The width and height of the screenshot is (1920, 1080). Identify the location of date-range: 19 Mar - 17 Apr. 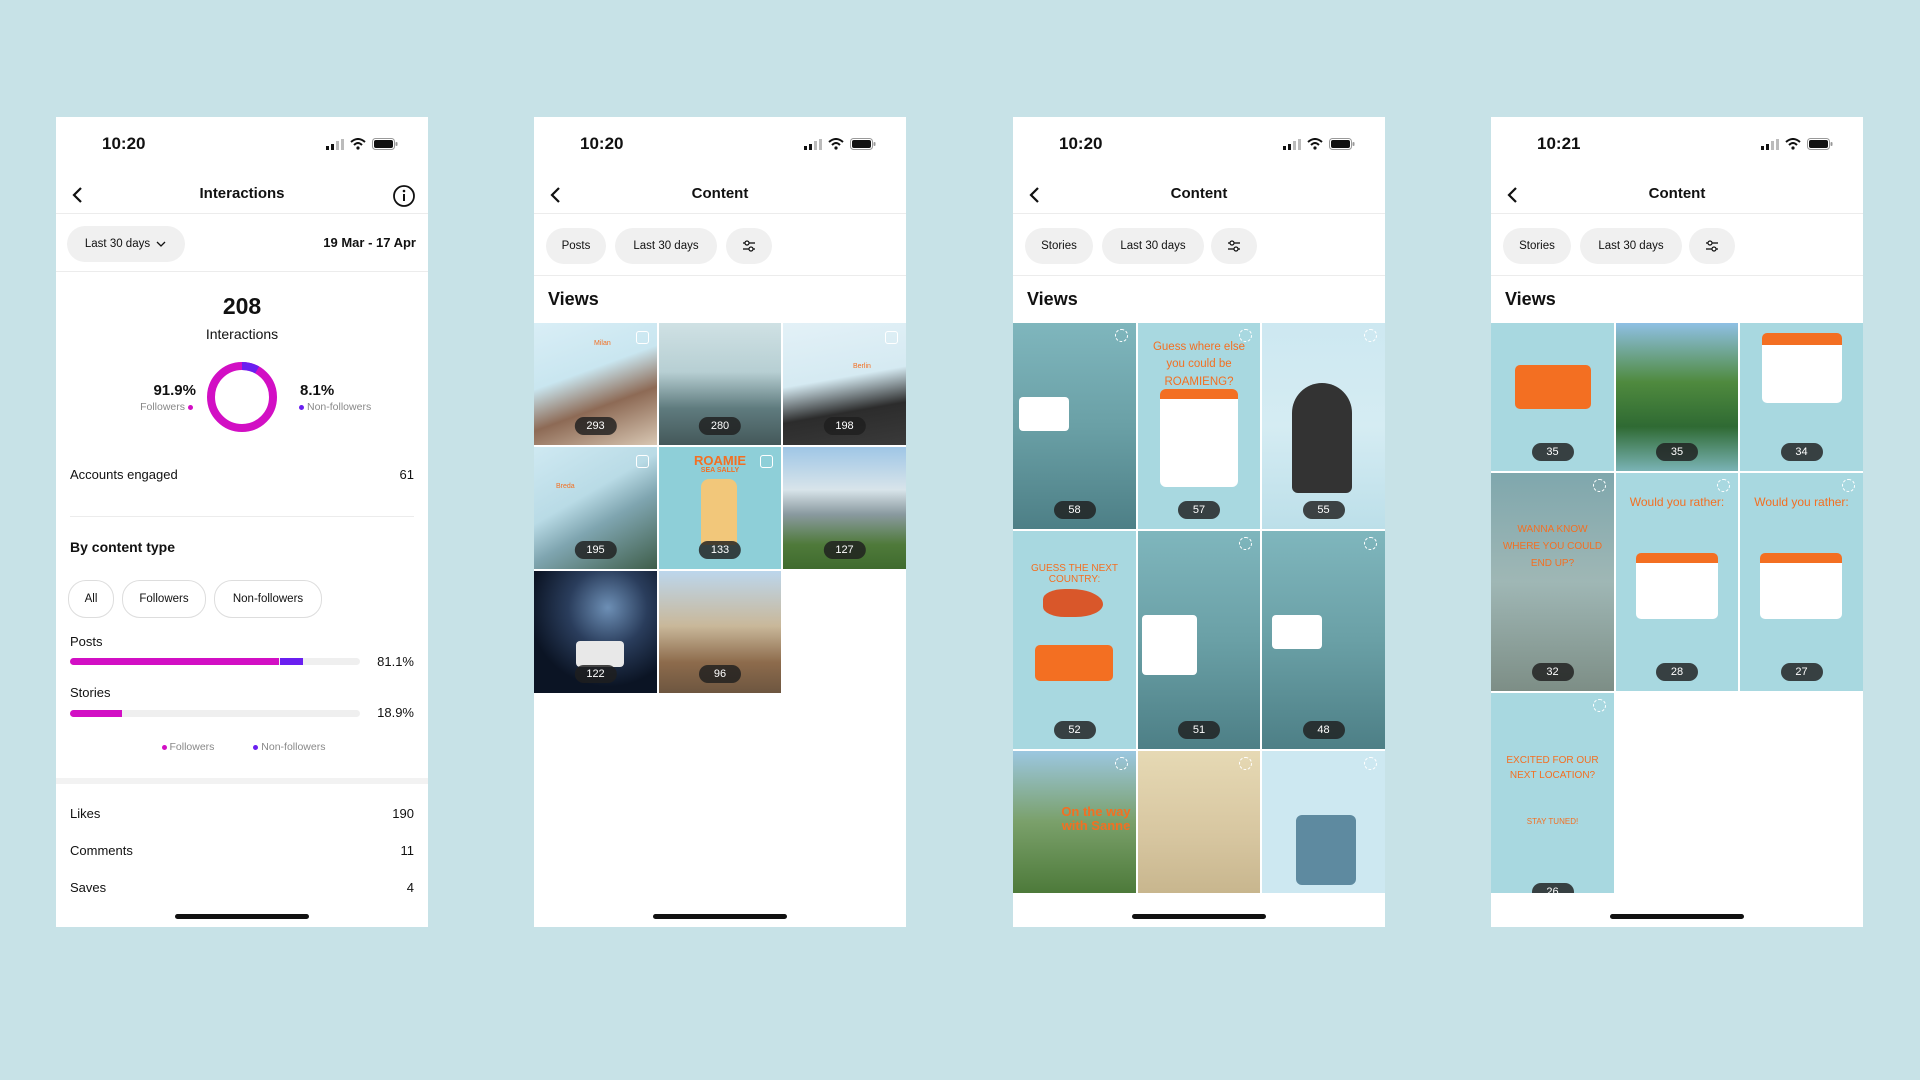
(369, 242).